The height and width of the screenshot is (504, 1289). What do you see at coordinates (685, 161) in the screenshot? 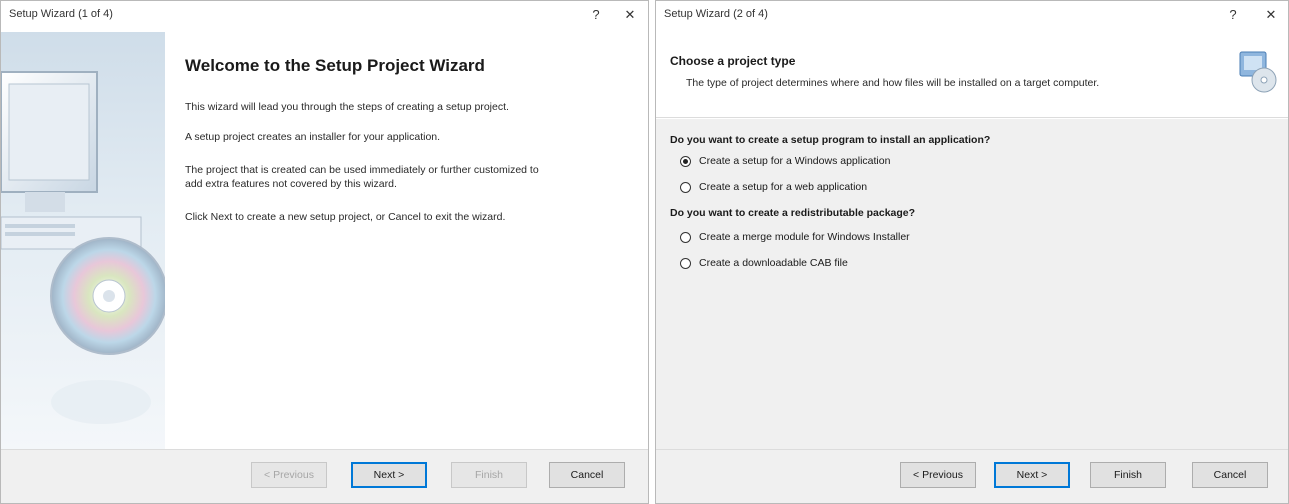
I see `radio-button-checked` at bounding box center [685, 161].